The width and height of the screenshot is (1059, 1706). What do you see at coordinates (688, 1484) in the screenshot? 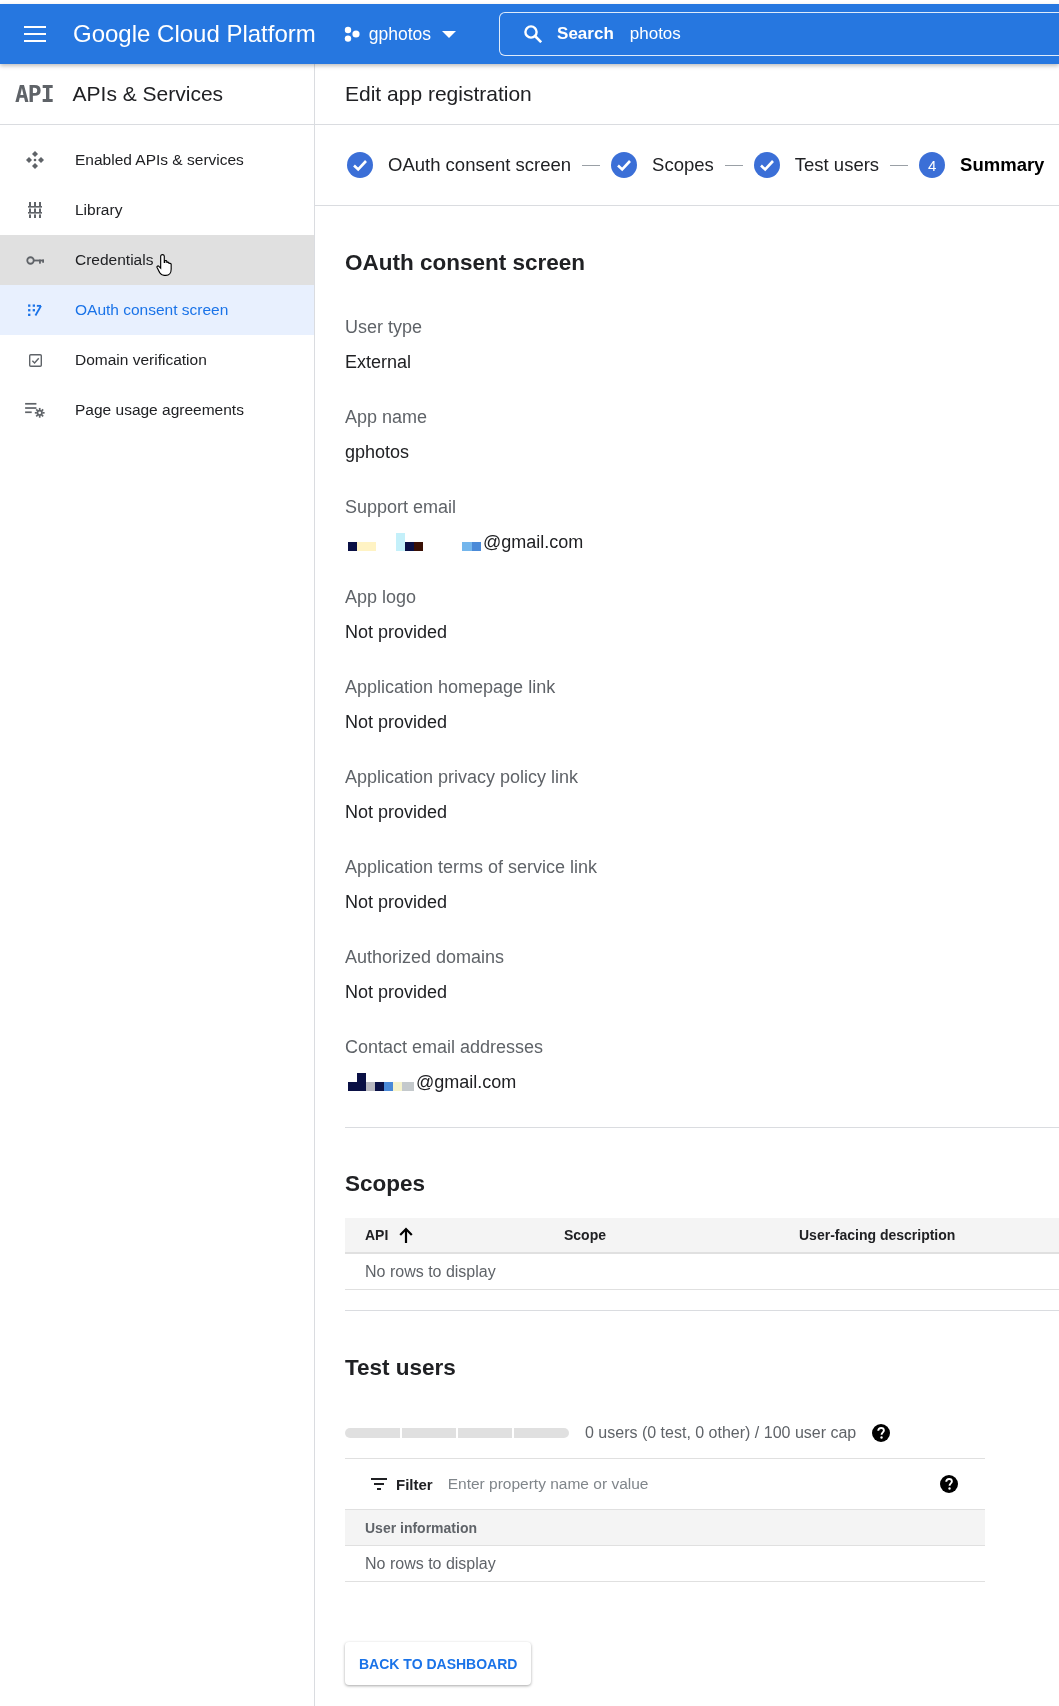
I see `filter-field: Enter property name or value` at bounding box center [688, 1484].